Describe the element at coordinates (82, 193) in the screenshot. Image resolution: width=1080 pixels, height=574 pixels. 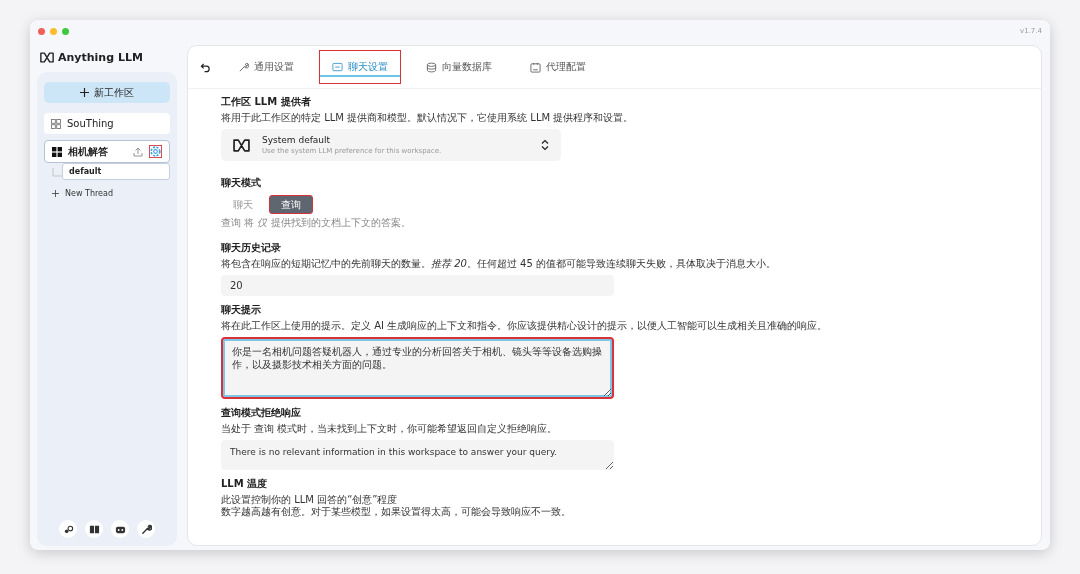
I see `new-thread-button: New Thread` at that location.